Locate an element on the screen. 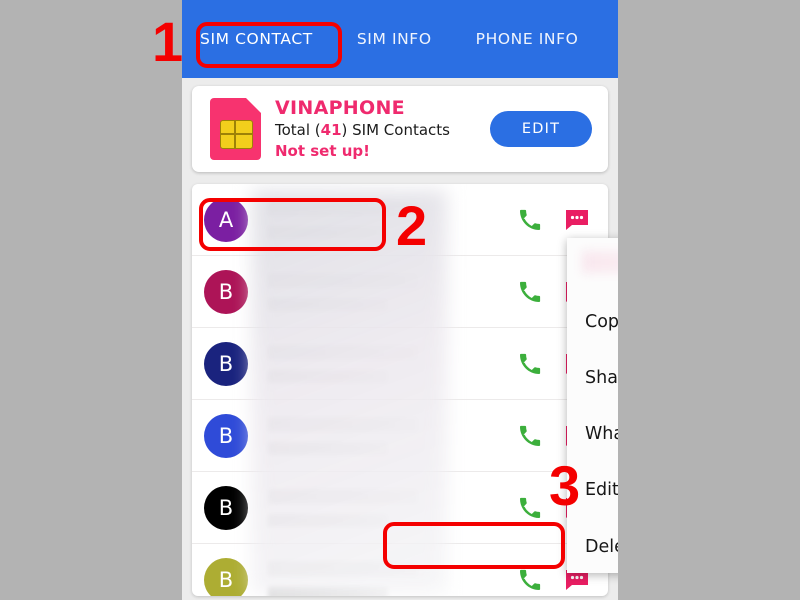  sim-chip-icon is located at coordinates (236, 134).